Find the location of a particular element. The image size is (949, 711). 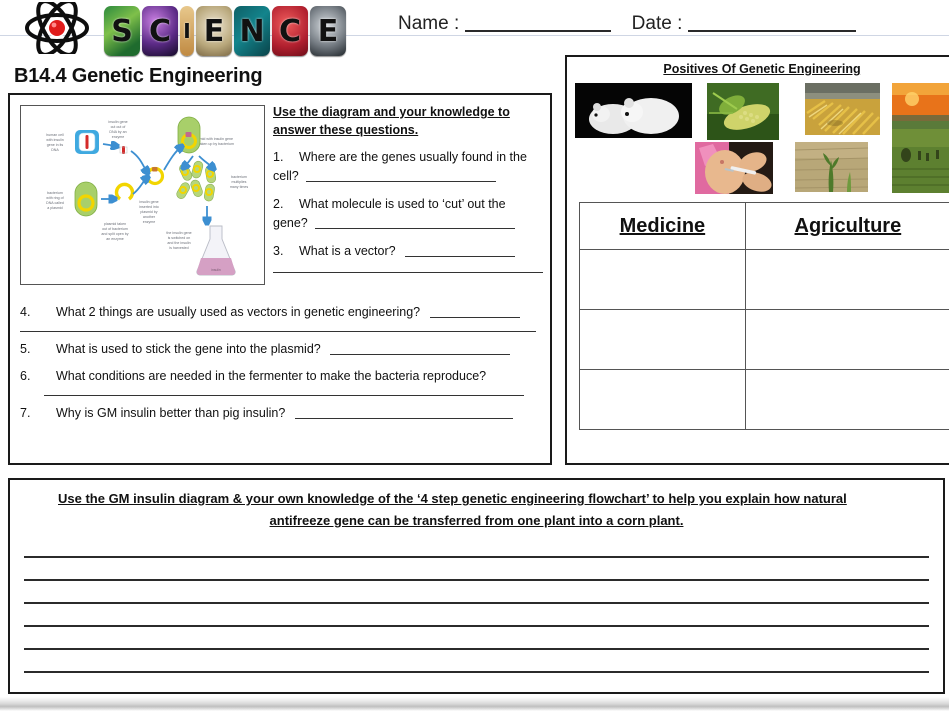

question-number: 4. is located at coordinates (25, 312).